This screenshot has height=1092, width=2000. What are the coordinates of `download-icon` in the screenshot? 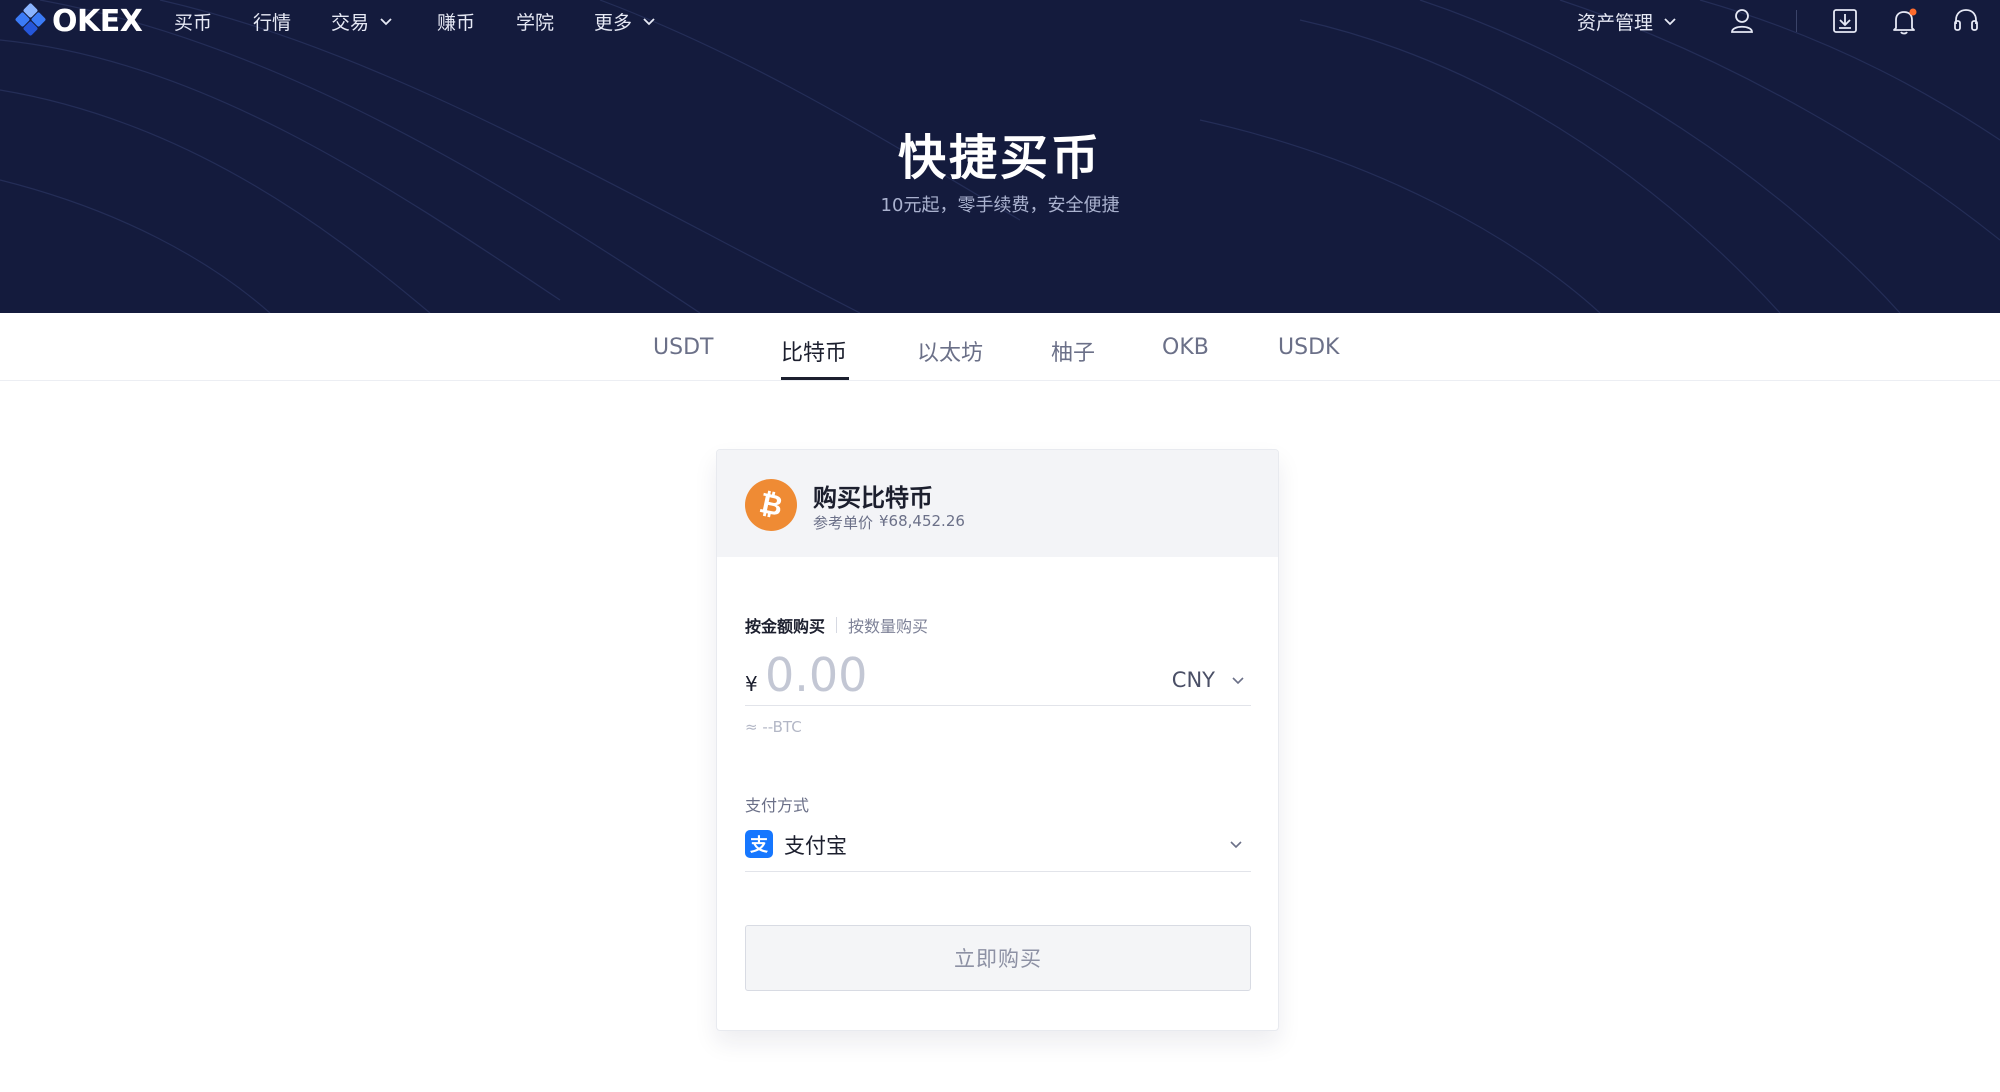 It's located at (1845, 21).